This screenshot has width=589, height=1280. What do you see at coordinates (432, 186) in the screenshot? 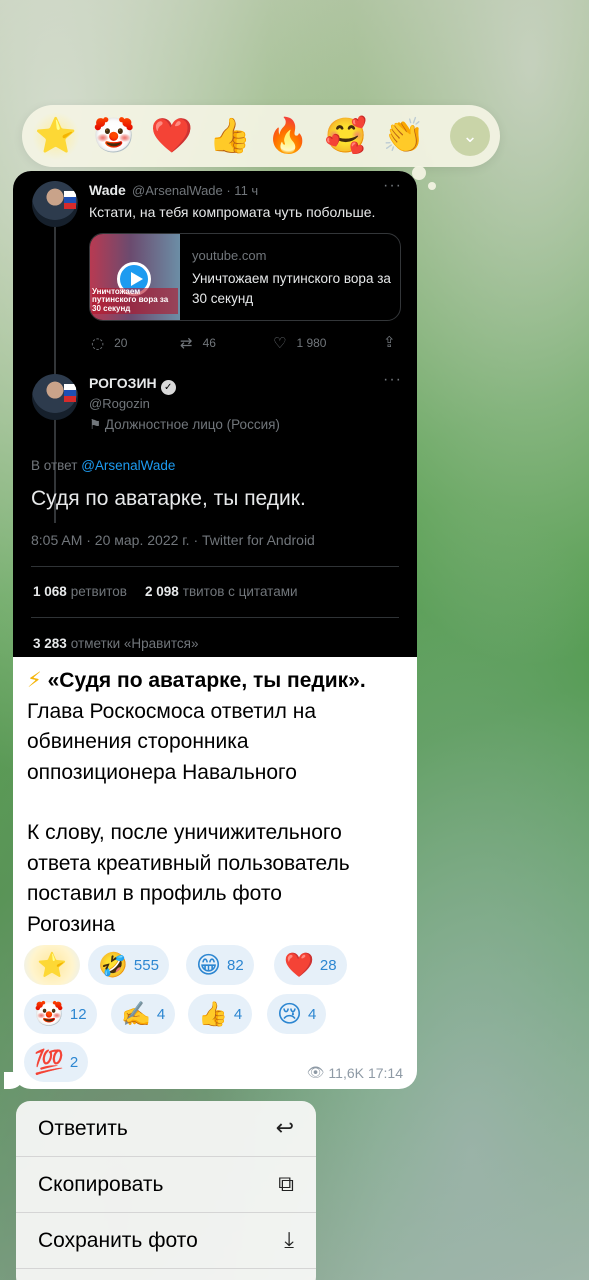
I see `picker-tail-dot-small` at bounding box center [432, 186].